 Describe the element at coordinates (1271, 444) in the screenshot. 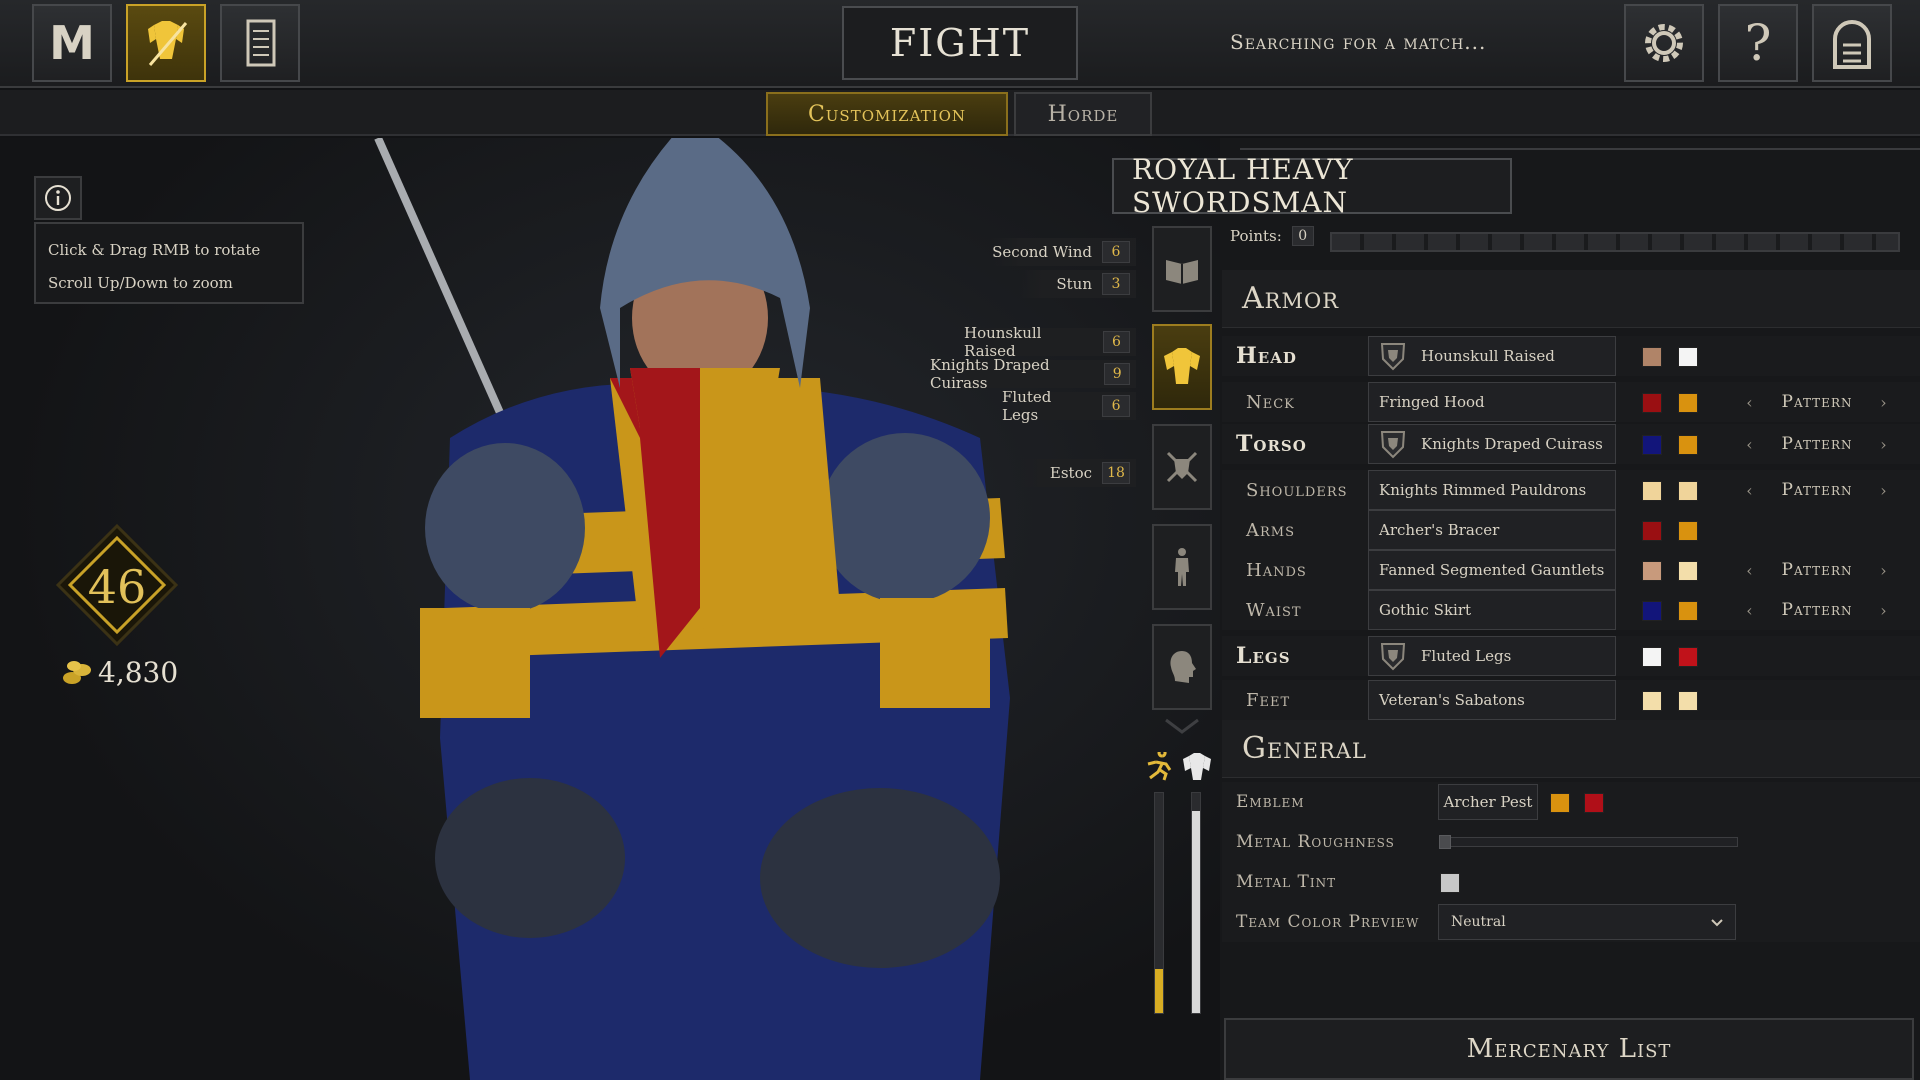

I see `armor-slot-label: Torso` at that location.